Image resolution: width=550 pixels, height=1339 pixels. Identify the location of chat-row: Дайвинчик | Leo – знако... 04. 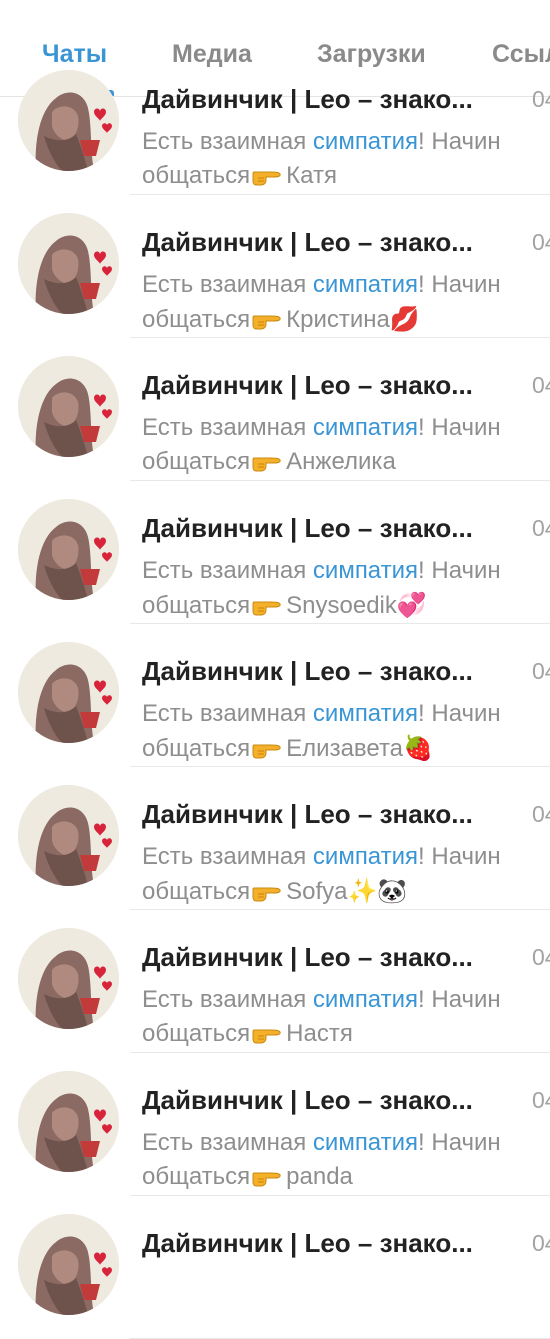
(275, 1267).